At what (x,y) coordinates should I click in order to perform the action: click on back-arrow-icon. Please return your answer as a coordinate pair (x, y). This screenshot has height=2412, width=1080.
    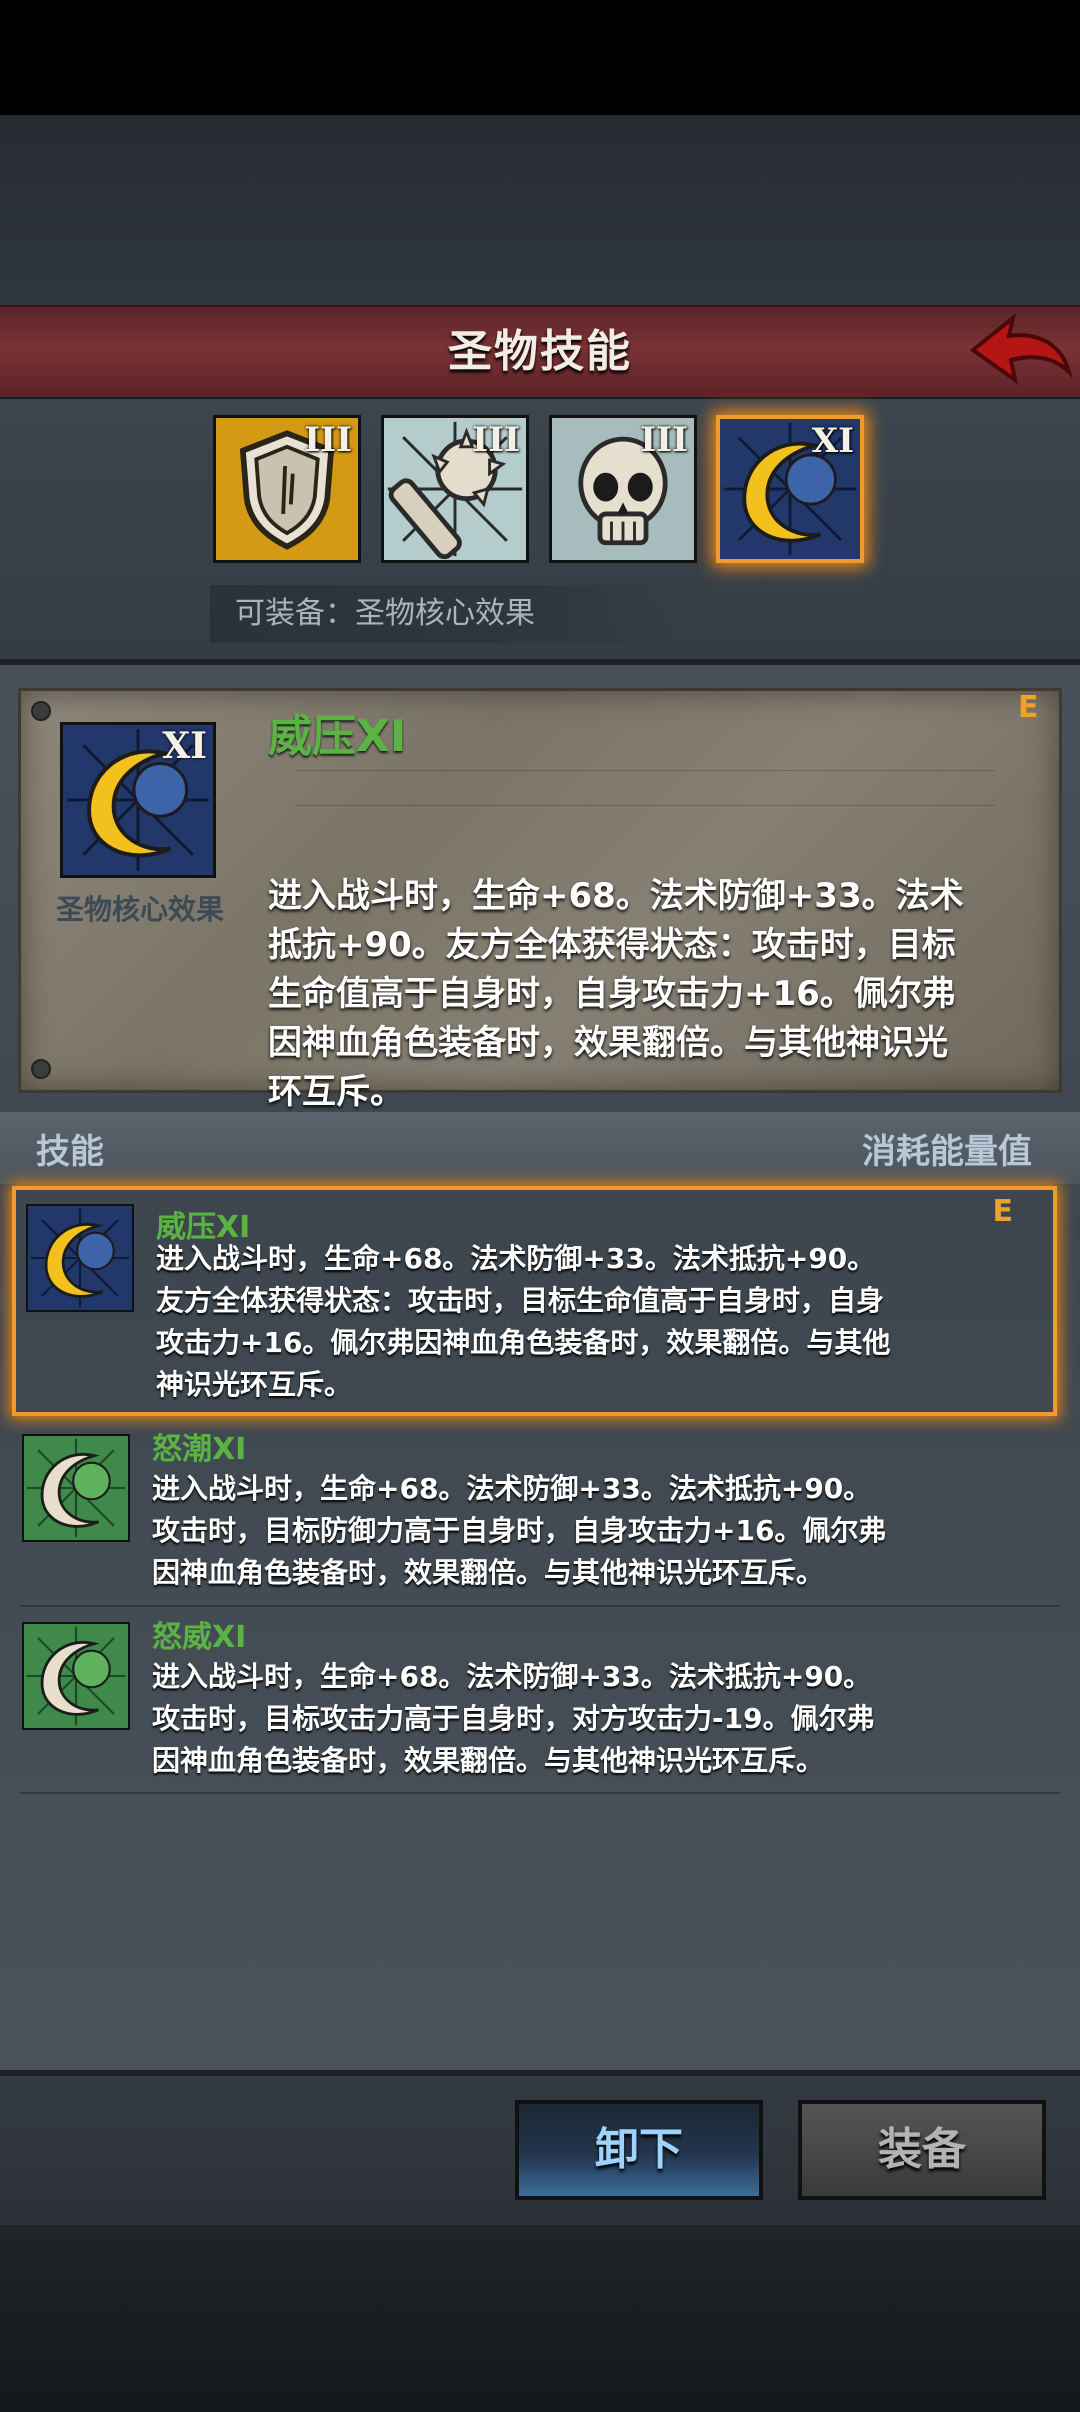
    Looking at the image, I should click on (1021, 348).